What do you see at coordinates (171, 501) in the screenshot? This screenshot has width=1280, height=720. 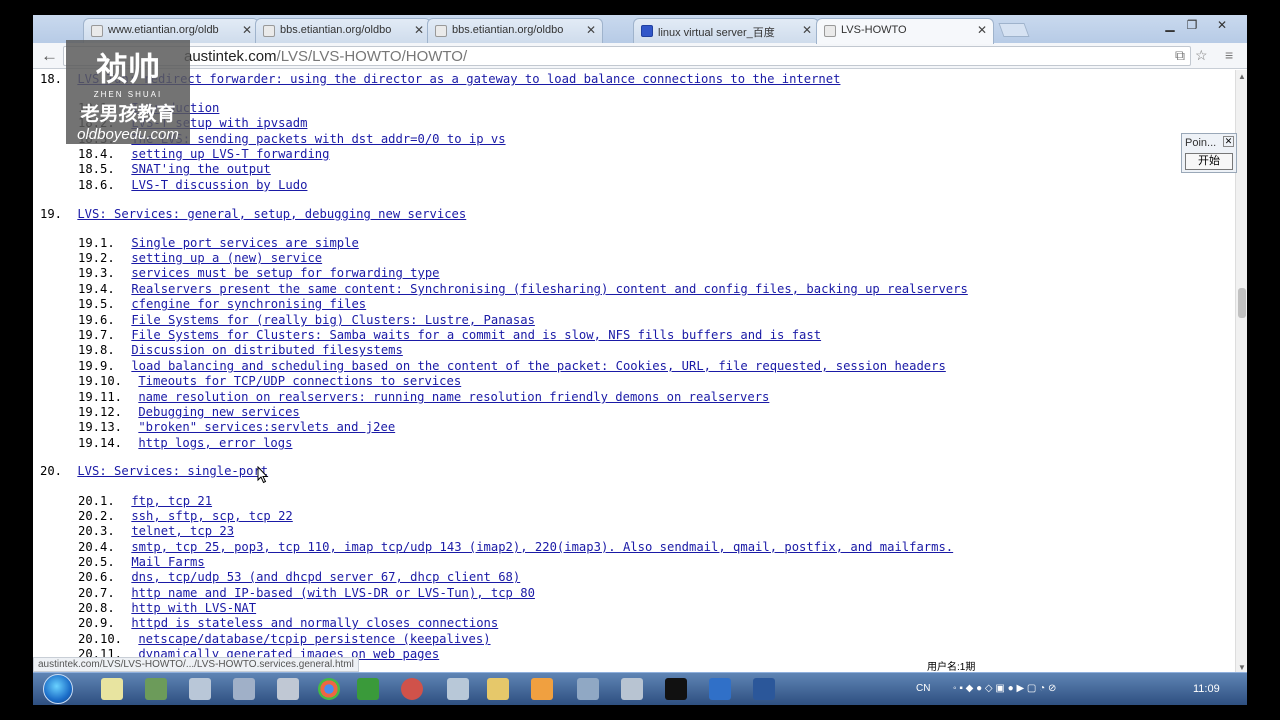 I see `toc-link: ftp, tcp 21` at bounding box center [171, 501].